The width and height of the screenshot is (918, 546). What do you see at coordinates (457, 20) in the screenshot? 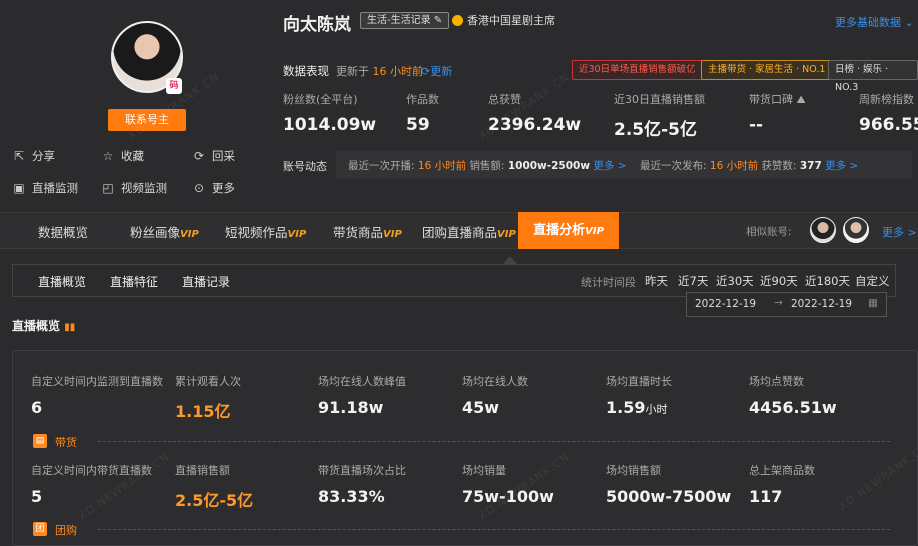
I see `verified-icon` at bounding box center [457, 20].